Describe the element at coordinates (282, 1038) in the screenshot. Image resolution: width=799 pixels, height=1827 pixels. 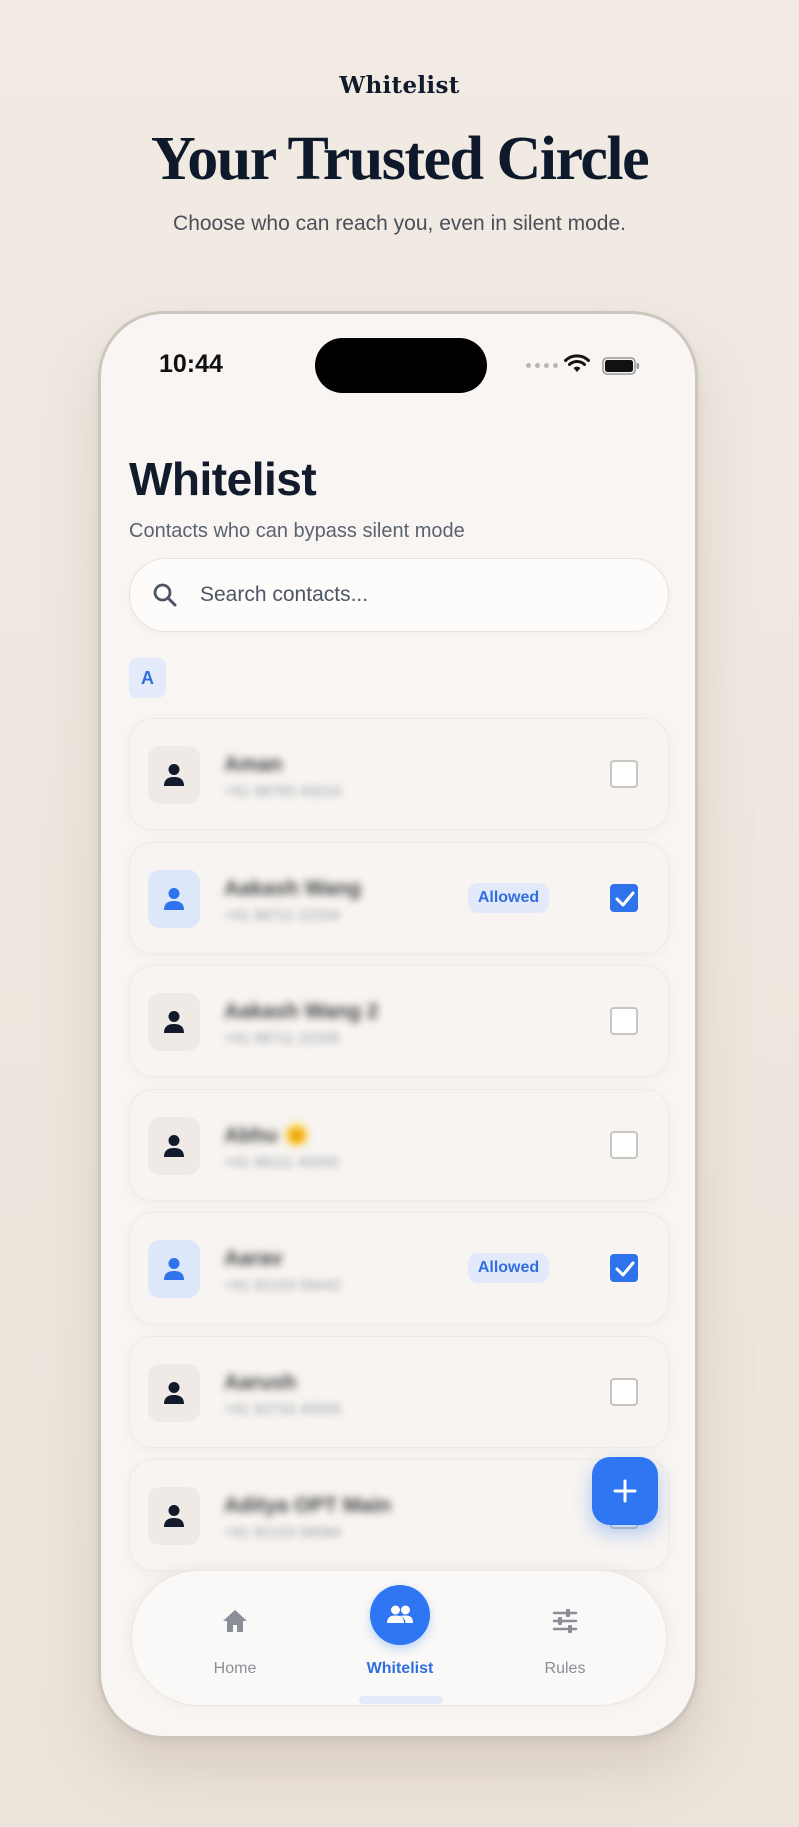
I see `contact-phone: +91 98711 22335` at that location.